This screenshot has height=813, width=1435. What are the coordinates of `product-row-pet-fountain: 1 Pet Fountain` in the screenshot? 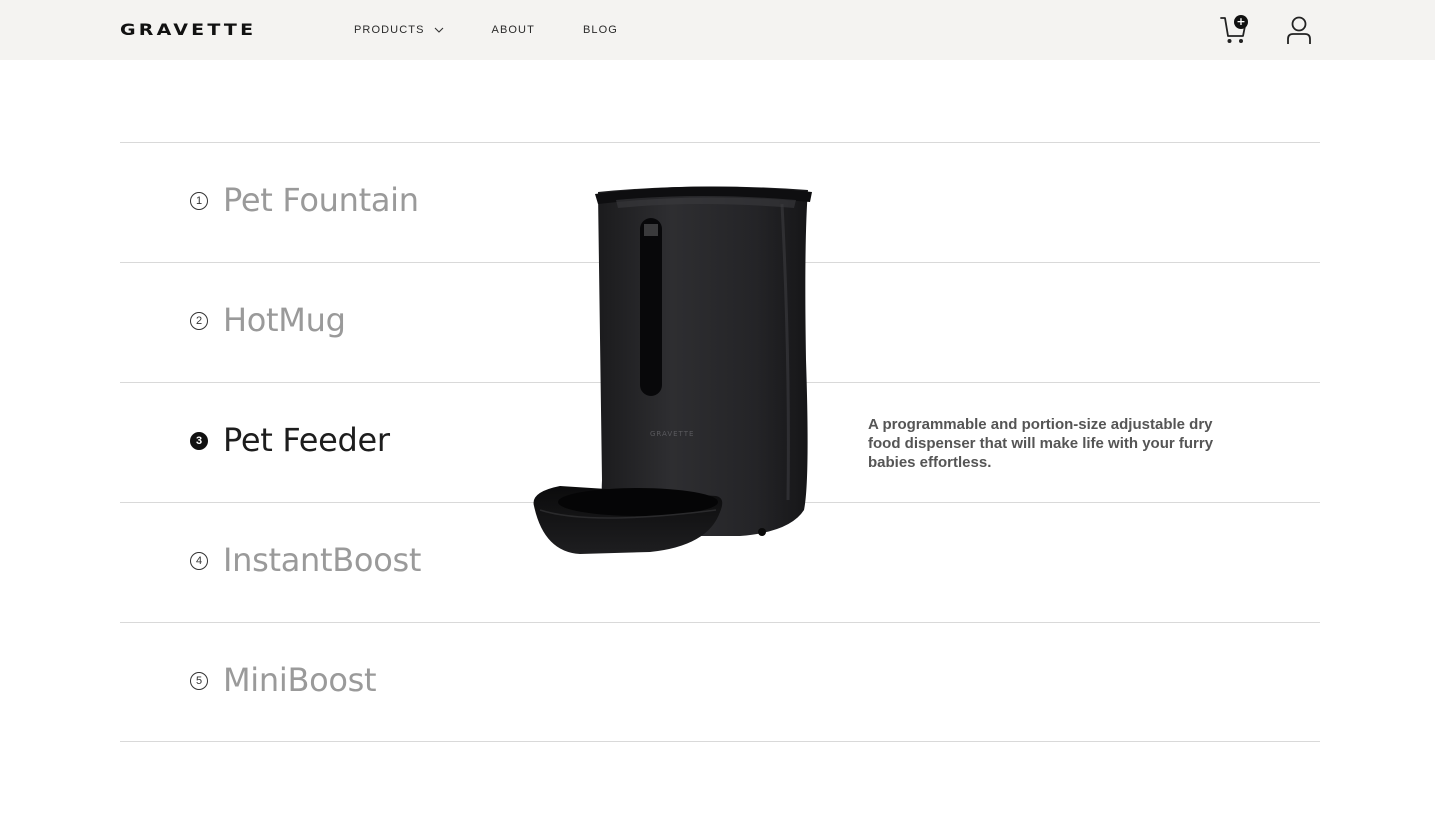 It's located at (720, 202).